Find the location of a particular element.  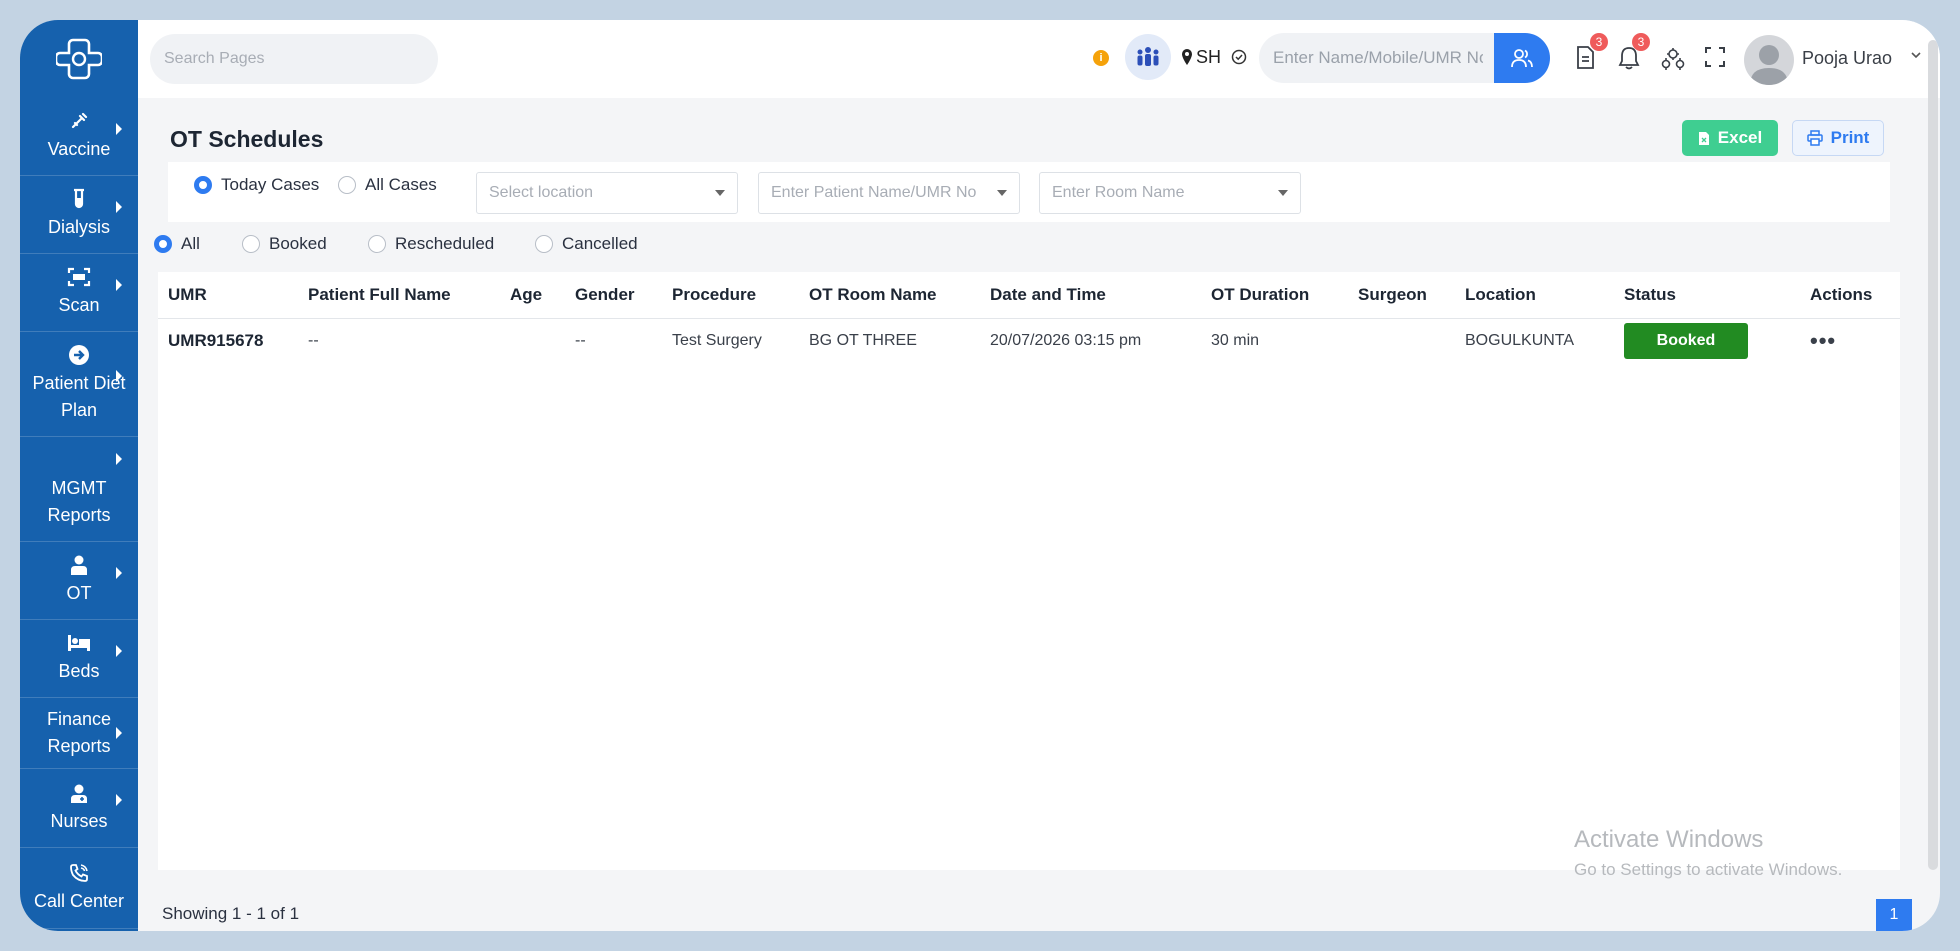

radio-all-cases: All Cases is located at coordinates (387, 185).